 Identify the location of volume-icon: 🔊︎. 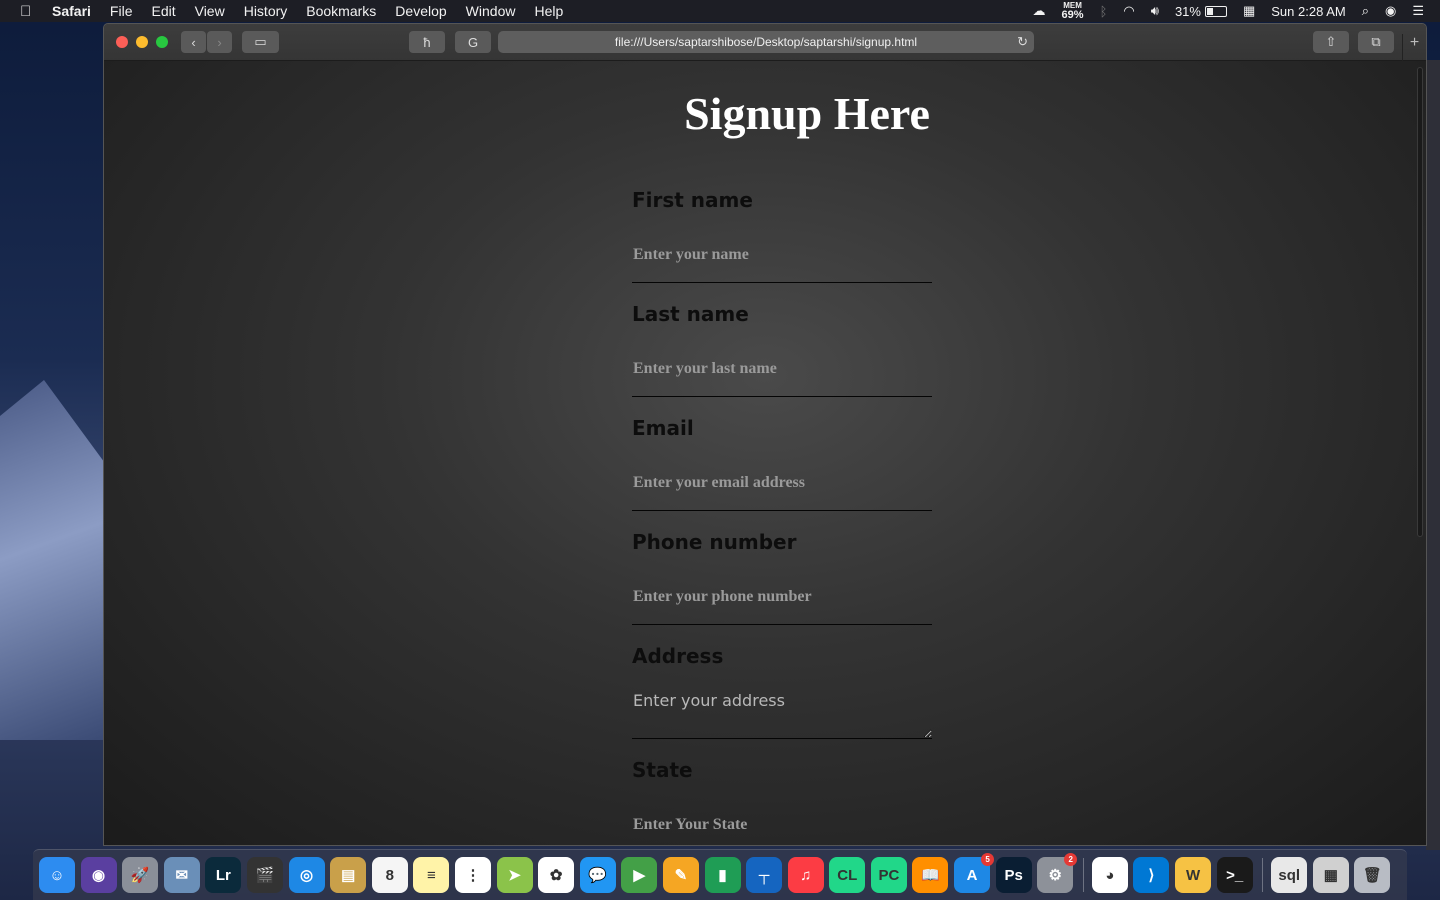
(1155, 11).